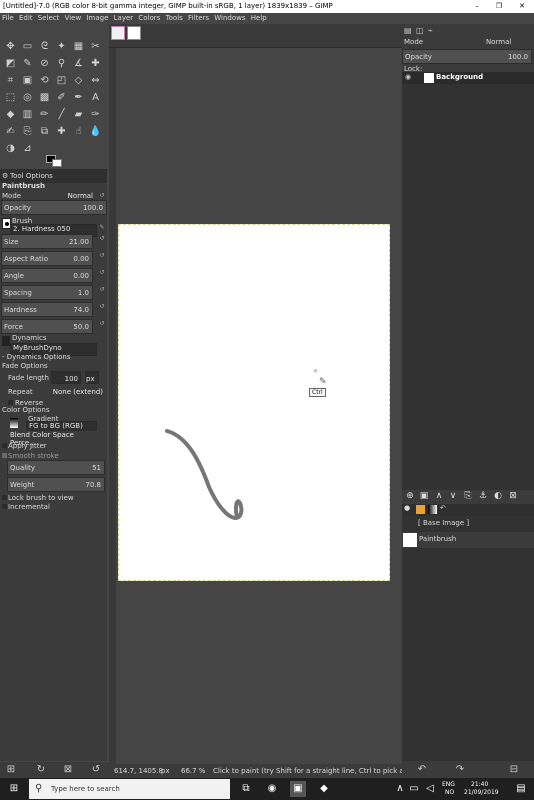 The width and height of the screenshot is (534, 800). I want to click on clone-tool-icon: ⎘, so click(27, 131).